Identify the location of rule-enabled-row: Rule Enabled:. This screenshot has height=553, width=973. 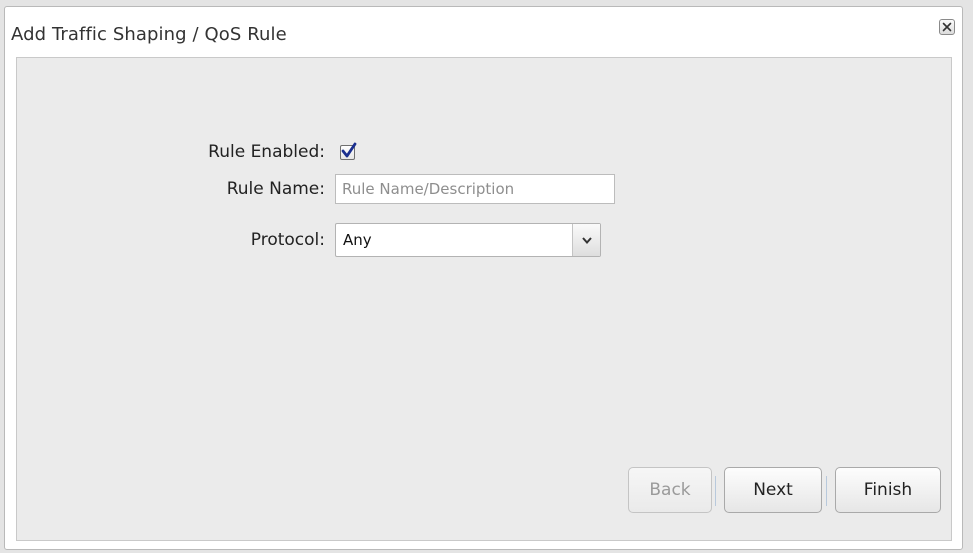
(187, 152).